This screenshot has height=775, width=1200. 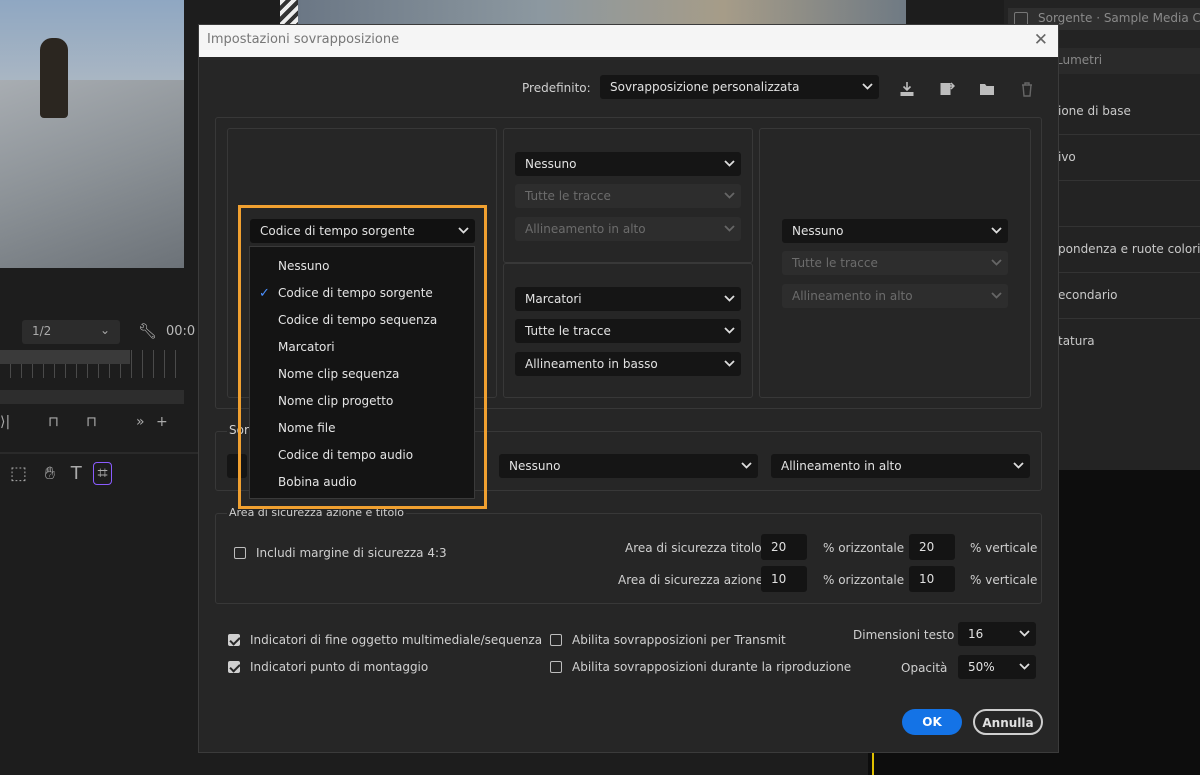 What do you see at coordinates (628, 299) in the screenshot?
I see `bottom-center-select: Marcatori` at bounding box center [628, 299].